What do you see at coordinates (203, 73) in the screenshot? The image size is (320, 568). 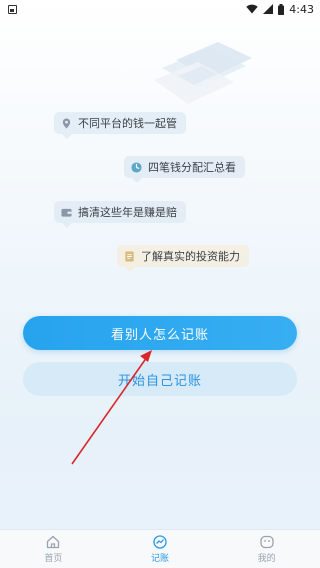 I see `paper-illustration` at bounding box center [203, 73].